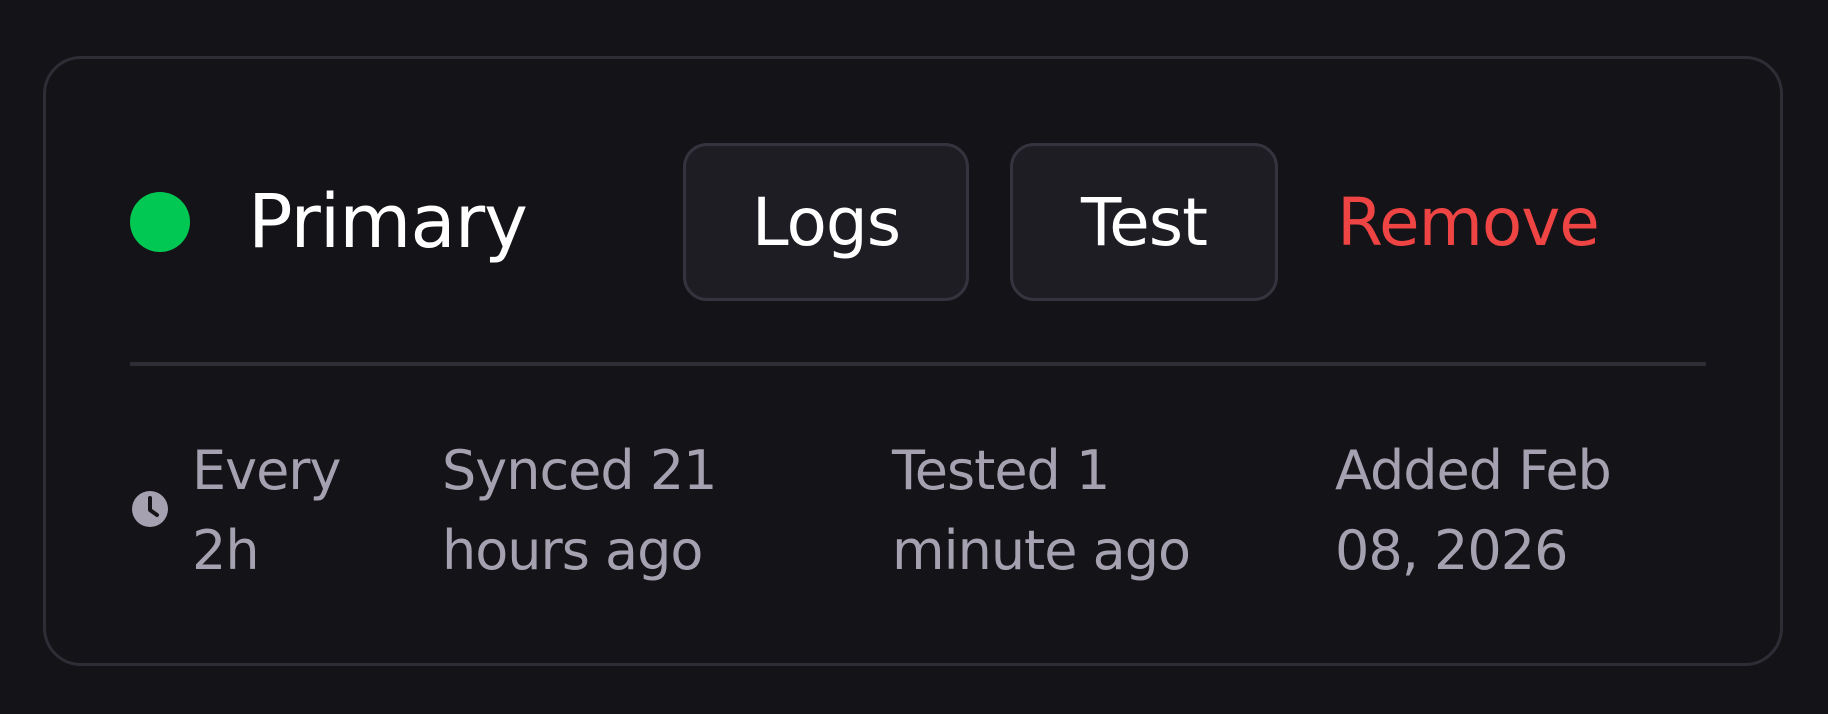  What do you see at coordinates (282, 511) in the screenshot?
I see `sync-interval: Every 2h` at bounding box center [282, 511].